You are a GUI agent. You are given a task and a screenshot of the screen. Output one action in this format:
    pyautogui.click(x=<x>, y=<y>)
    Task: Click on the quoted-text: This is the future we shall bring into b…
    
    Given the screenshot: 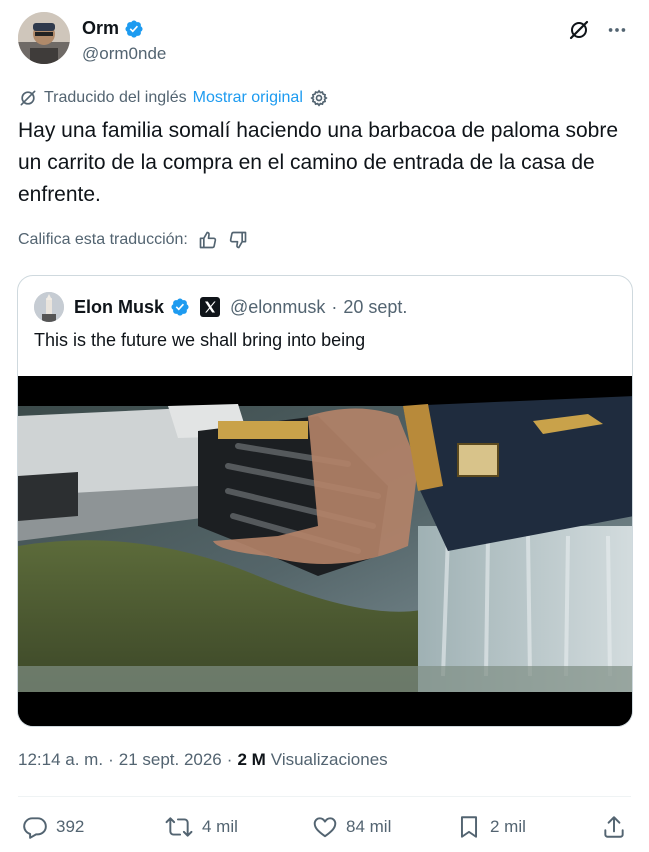 What is the action you would take?
    pyautogui.click(x=200, y=340)
    